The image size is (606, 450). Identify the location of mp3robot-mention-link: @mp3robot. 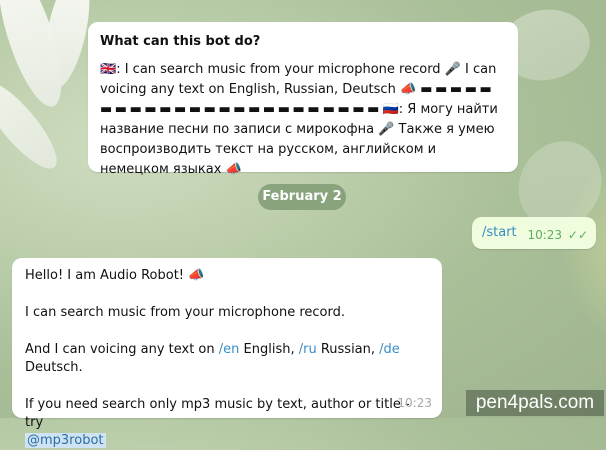
(65, 440).